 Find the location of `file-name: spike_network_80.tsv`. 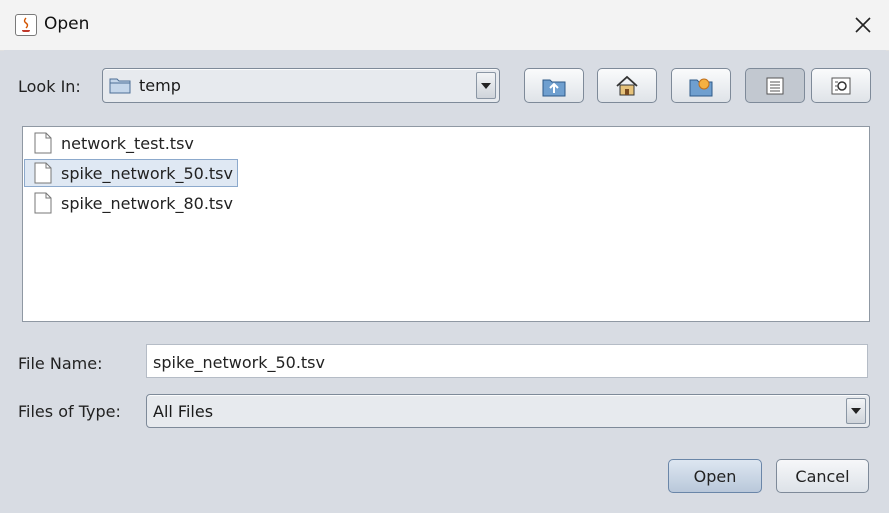

file-name: spike_network_80.tsv is located at coordinates (147, 203).